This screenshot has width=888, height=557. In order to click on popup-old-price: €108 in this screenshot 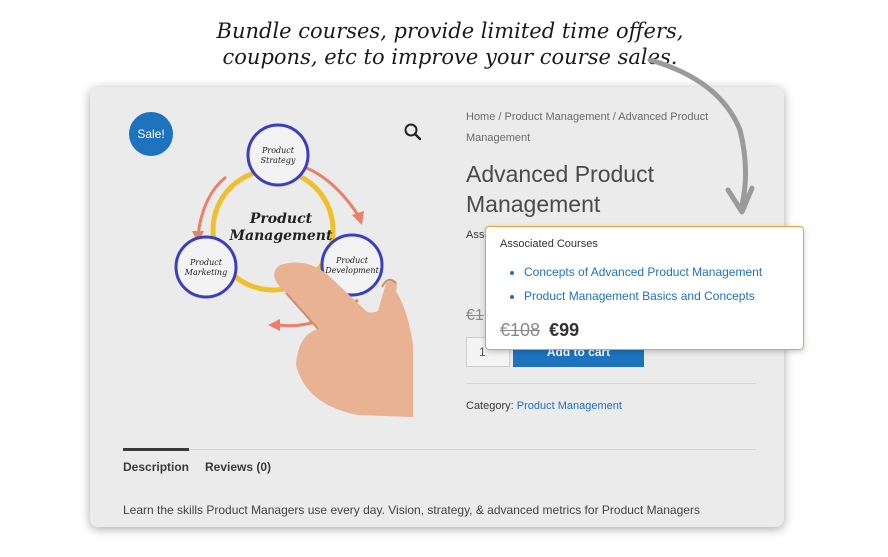, I will do `click(520, 330)`.